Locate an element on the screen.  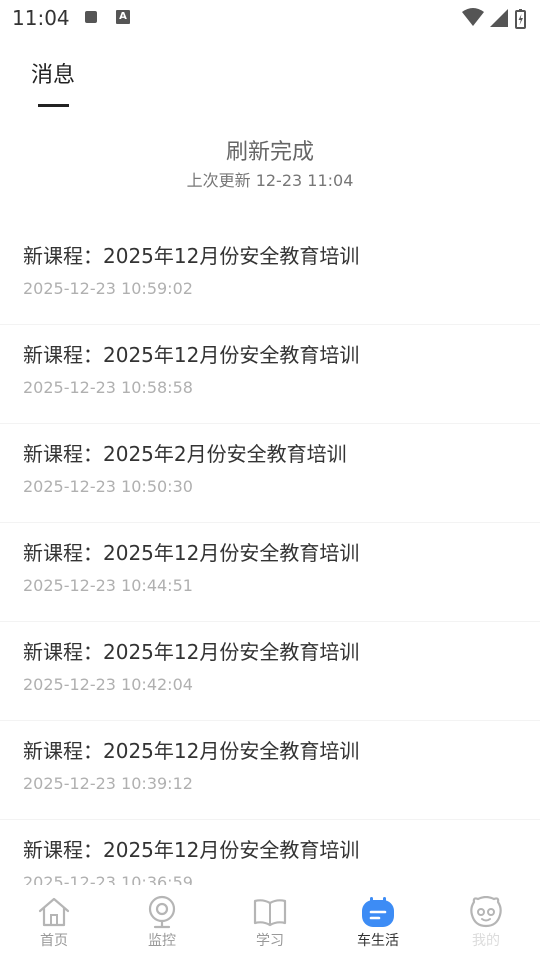
a-badge-icon: A is located at coordinates (123, 17).